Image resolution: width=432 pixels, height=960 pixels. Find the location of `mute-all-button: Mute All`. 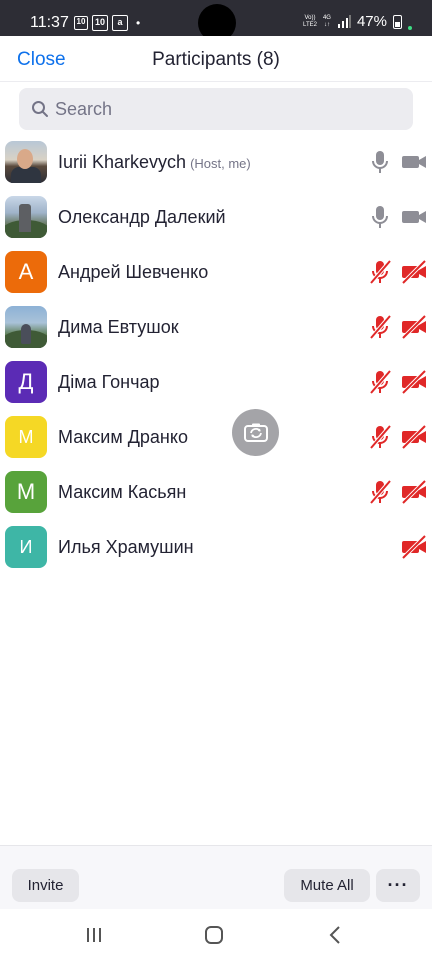

mute-all-button: Mute All is located at coordinates (327, 885).